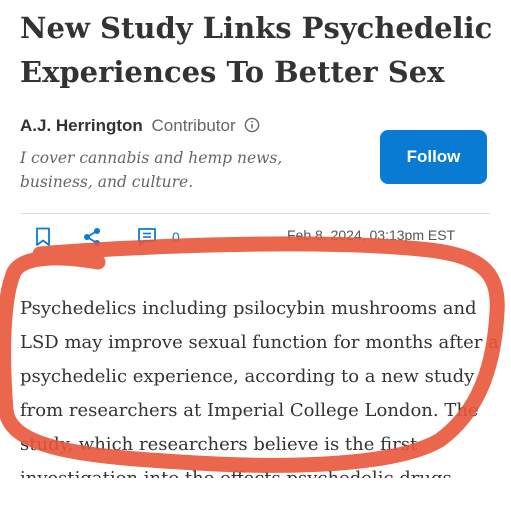  I want to click on bookmark-button, so click(43, 237).